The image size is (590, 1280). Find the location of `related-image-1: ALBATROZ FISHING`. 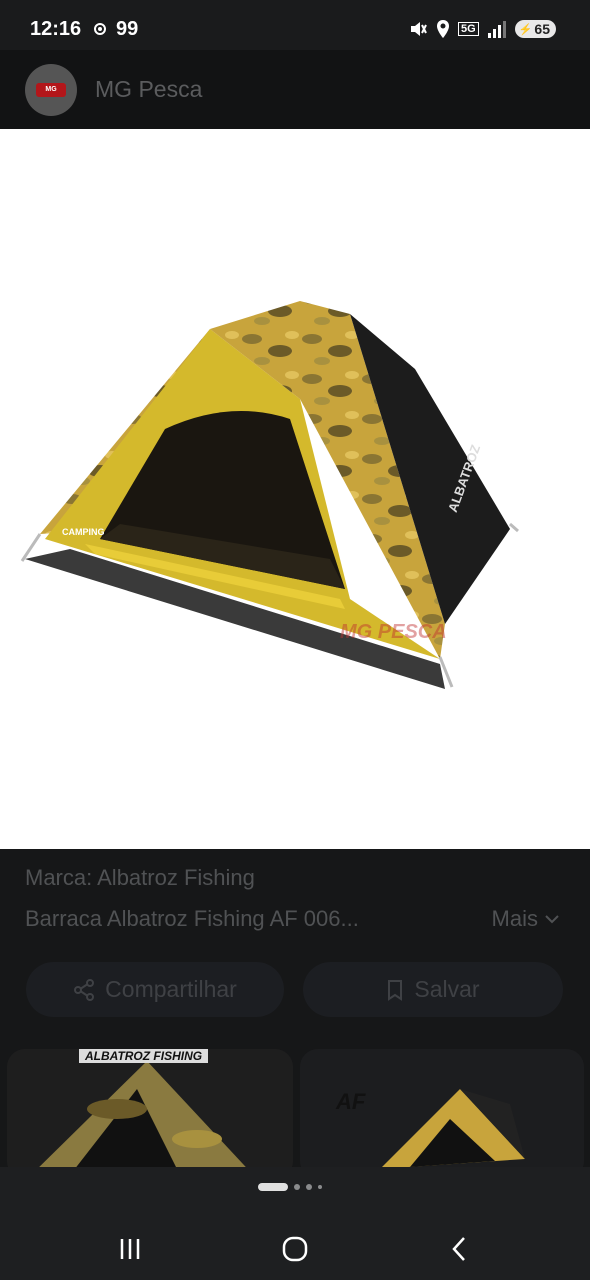

related-image-1: ALBATROZ FISHING is located at coordinates (150, 1114).